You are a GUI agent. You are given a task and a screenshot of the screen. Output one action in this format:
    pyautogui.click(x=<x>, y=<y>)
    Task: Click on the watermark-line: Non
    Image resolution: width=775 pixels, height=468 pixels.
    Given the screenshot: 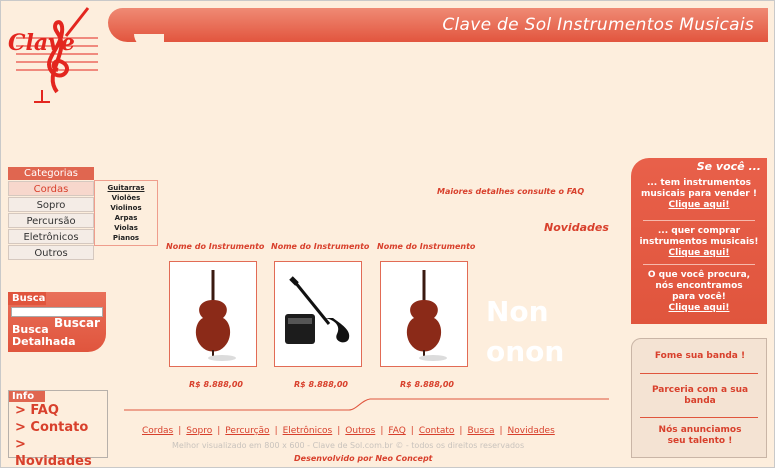 What is the action you would take?
    pyautogui.click(x=517, y=311)
    